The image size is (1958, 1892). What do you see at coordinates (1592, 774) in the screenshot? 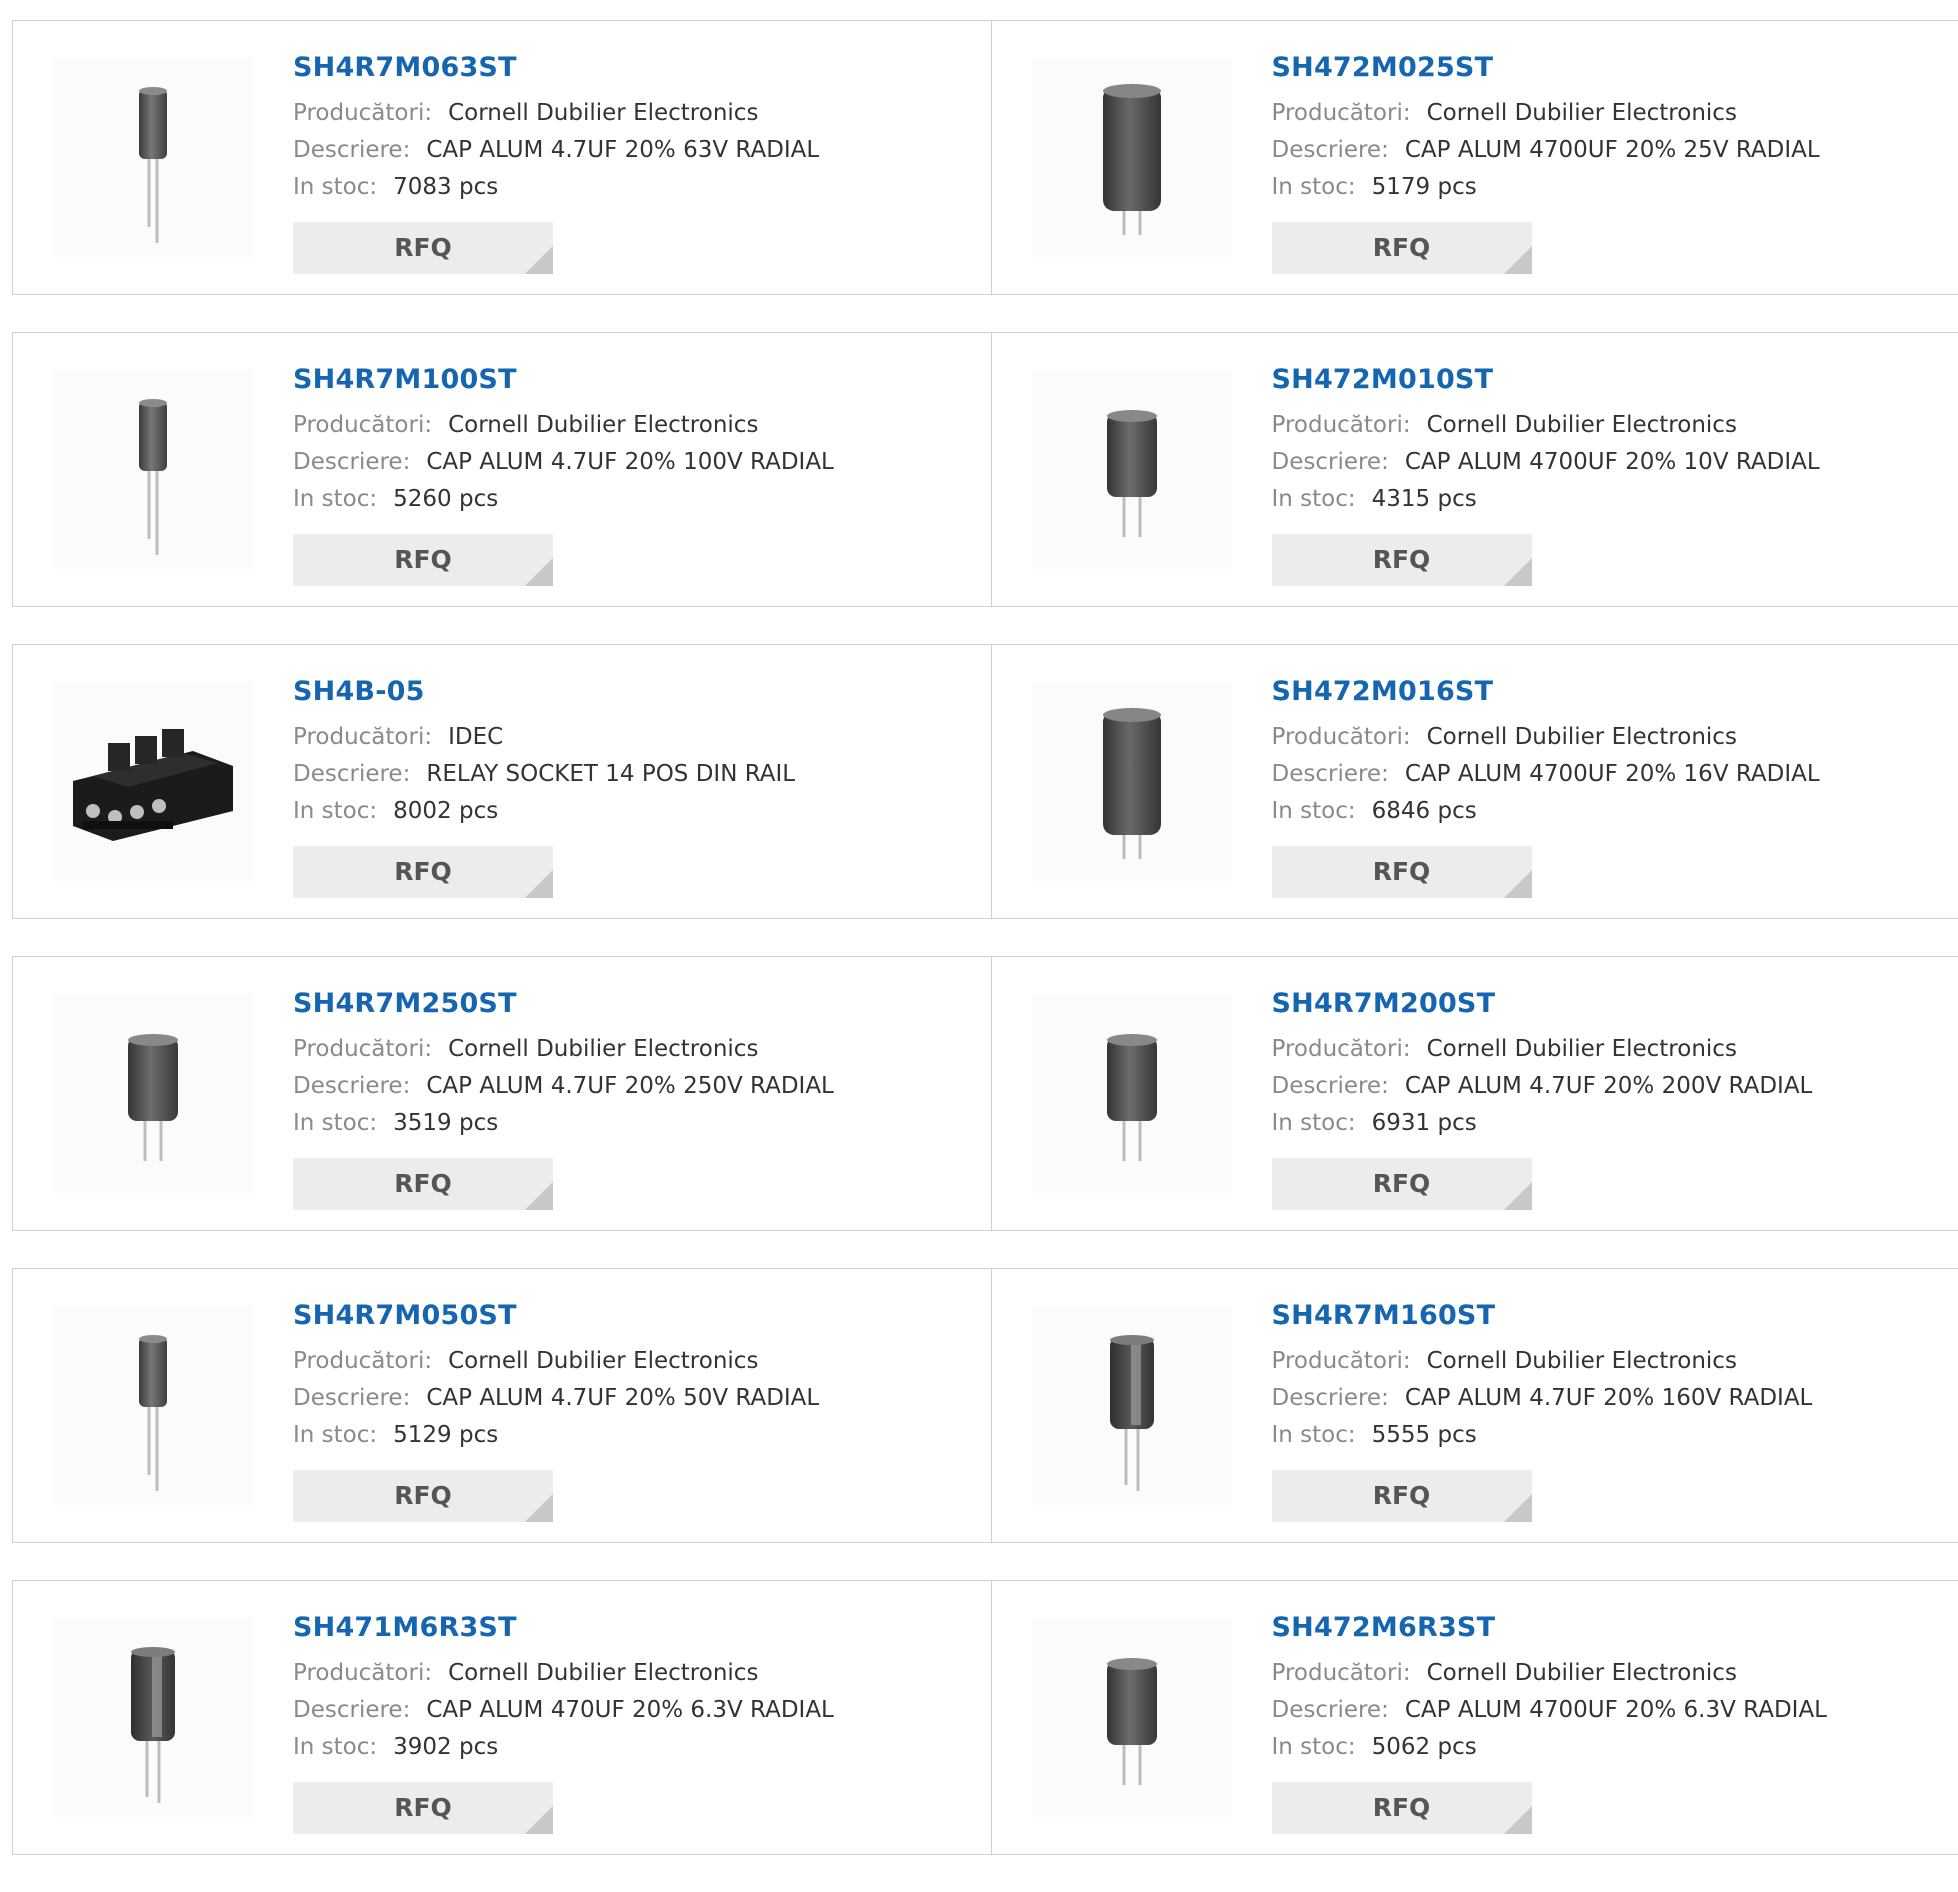
I see `description-line: Descriere:CAP ALUM 4700UF 20% 16V RADIAL` at bounding box center [1592, 774].